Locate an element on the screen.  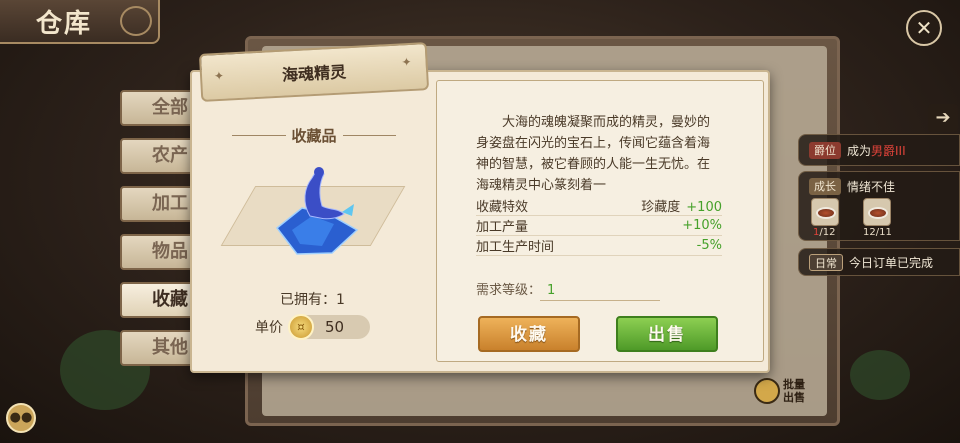
bulk-sell-button: 批量出售 is located at coordinates (784, 391).